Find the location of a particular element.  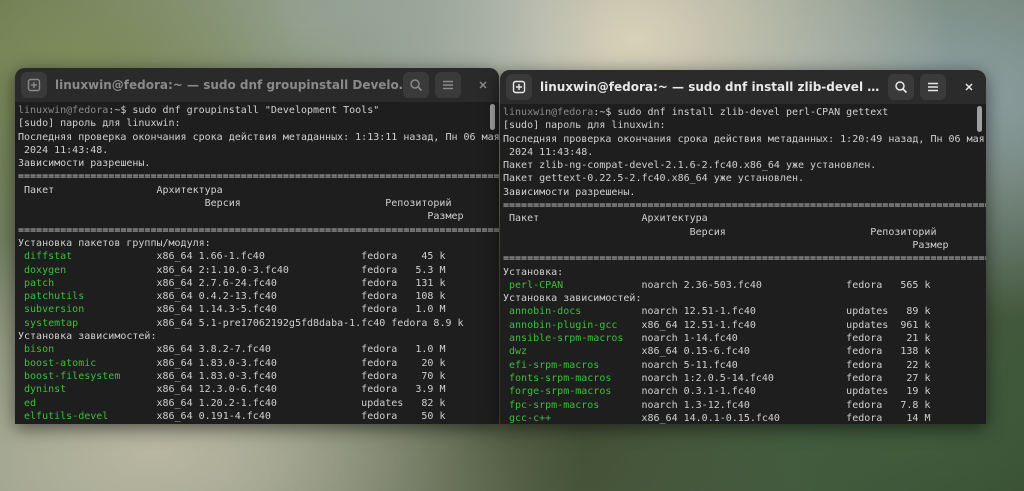

close-icon is located at coordinates (969, 87).